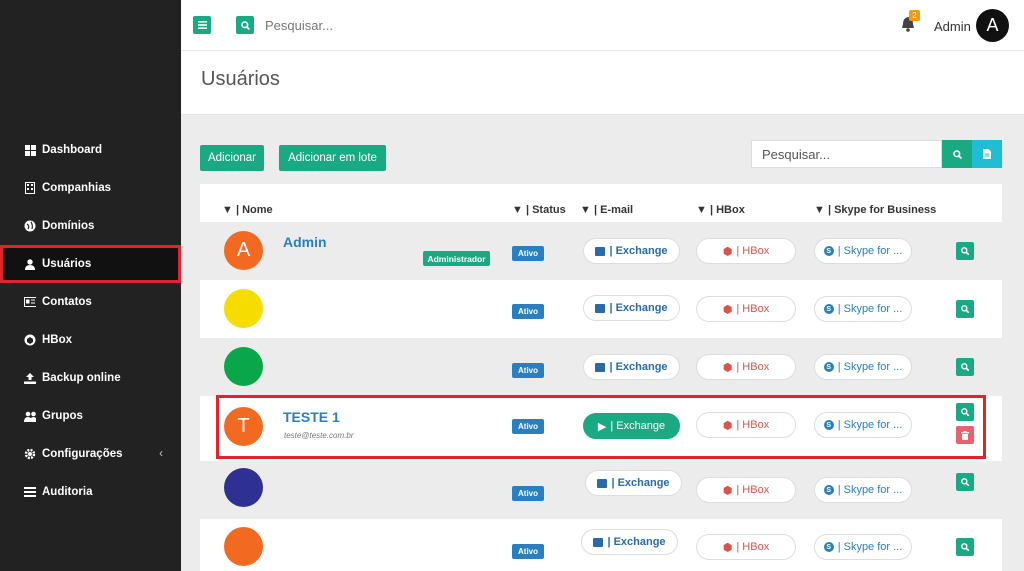 Image resolution: width=1024 pixels, height=571 pixels. What do you see at coordinates (90, 416) in the screenshot?
I see `sidebar-item-grupos: Grupos` at bounding box center [90, 416].